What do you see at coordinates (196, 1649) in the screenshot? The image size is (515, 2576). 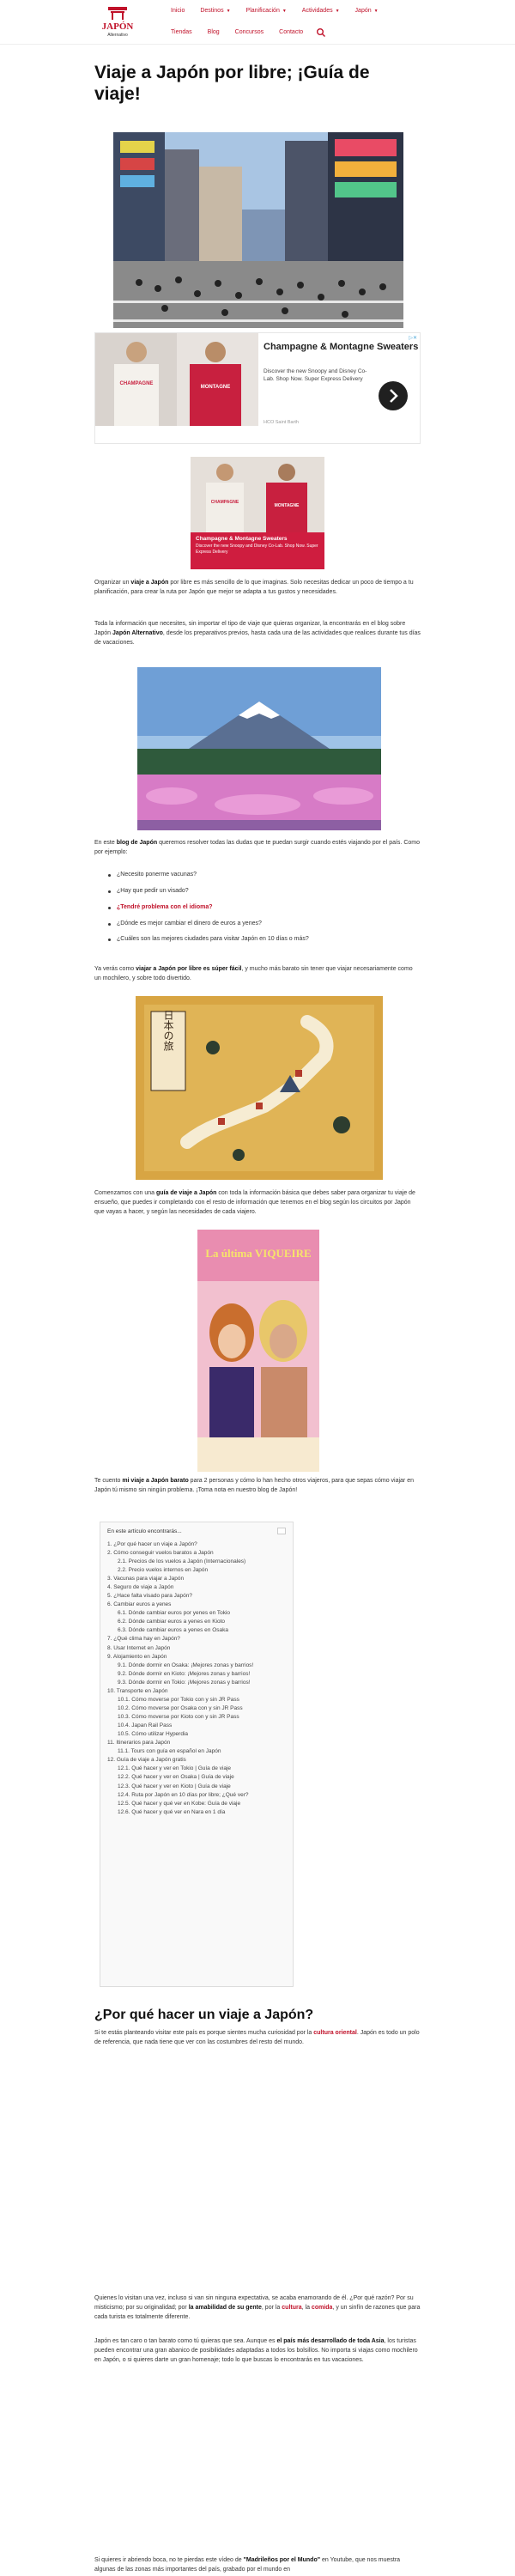 I see `toc-item: 8. Usar Internet en Japón` at bounding box center [196, 1649].